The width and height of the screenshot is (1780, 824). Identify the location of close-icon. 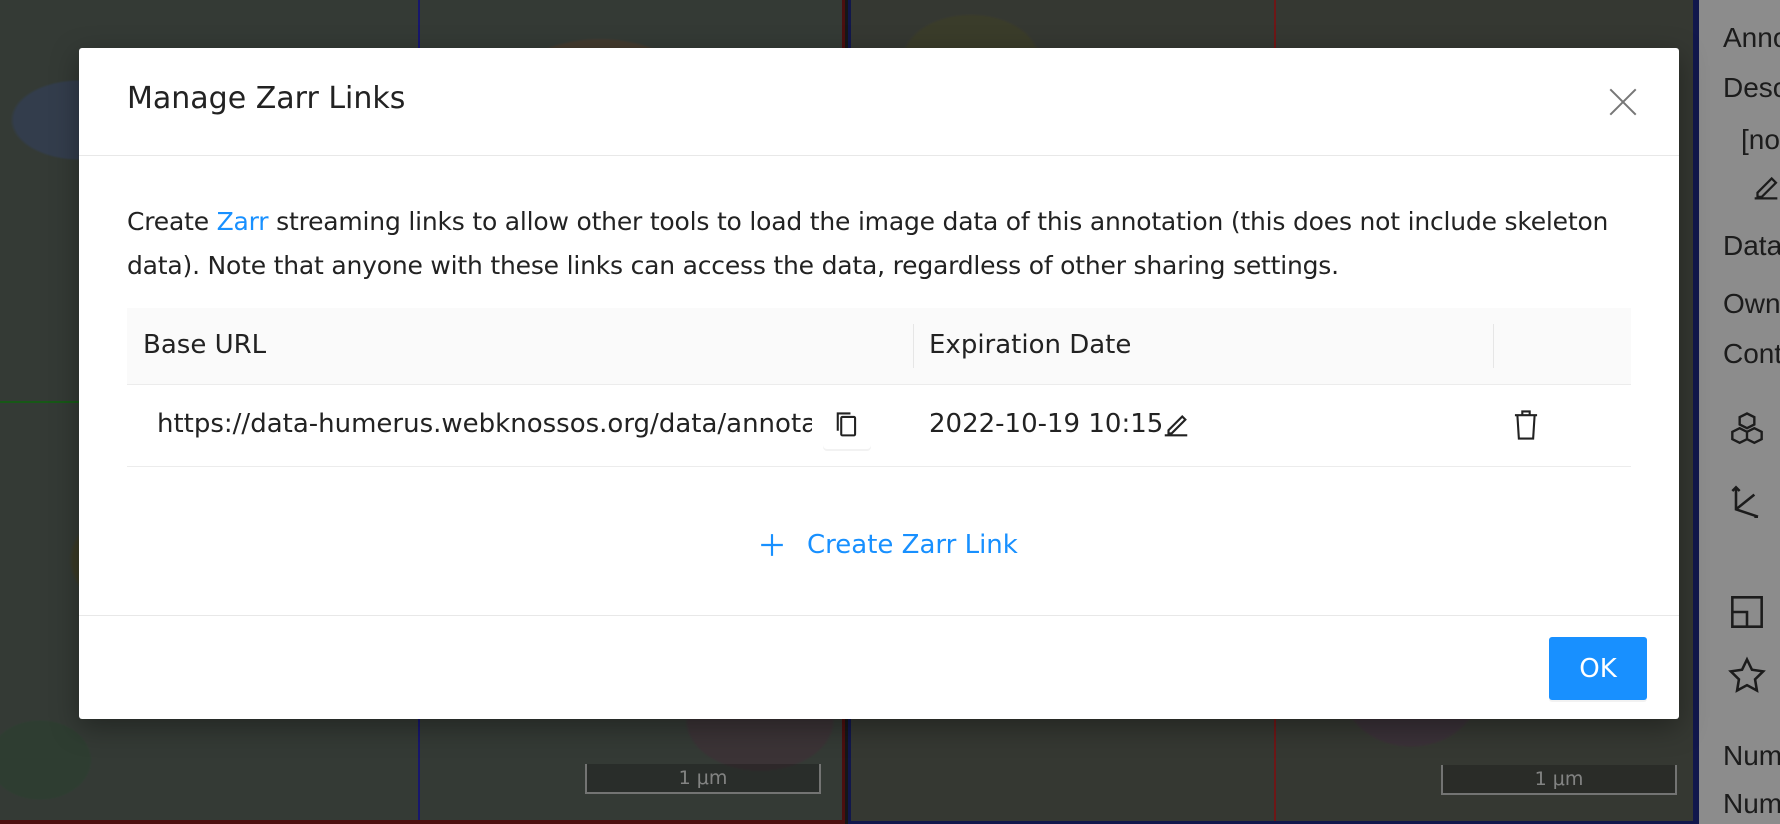
(1623, 102).